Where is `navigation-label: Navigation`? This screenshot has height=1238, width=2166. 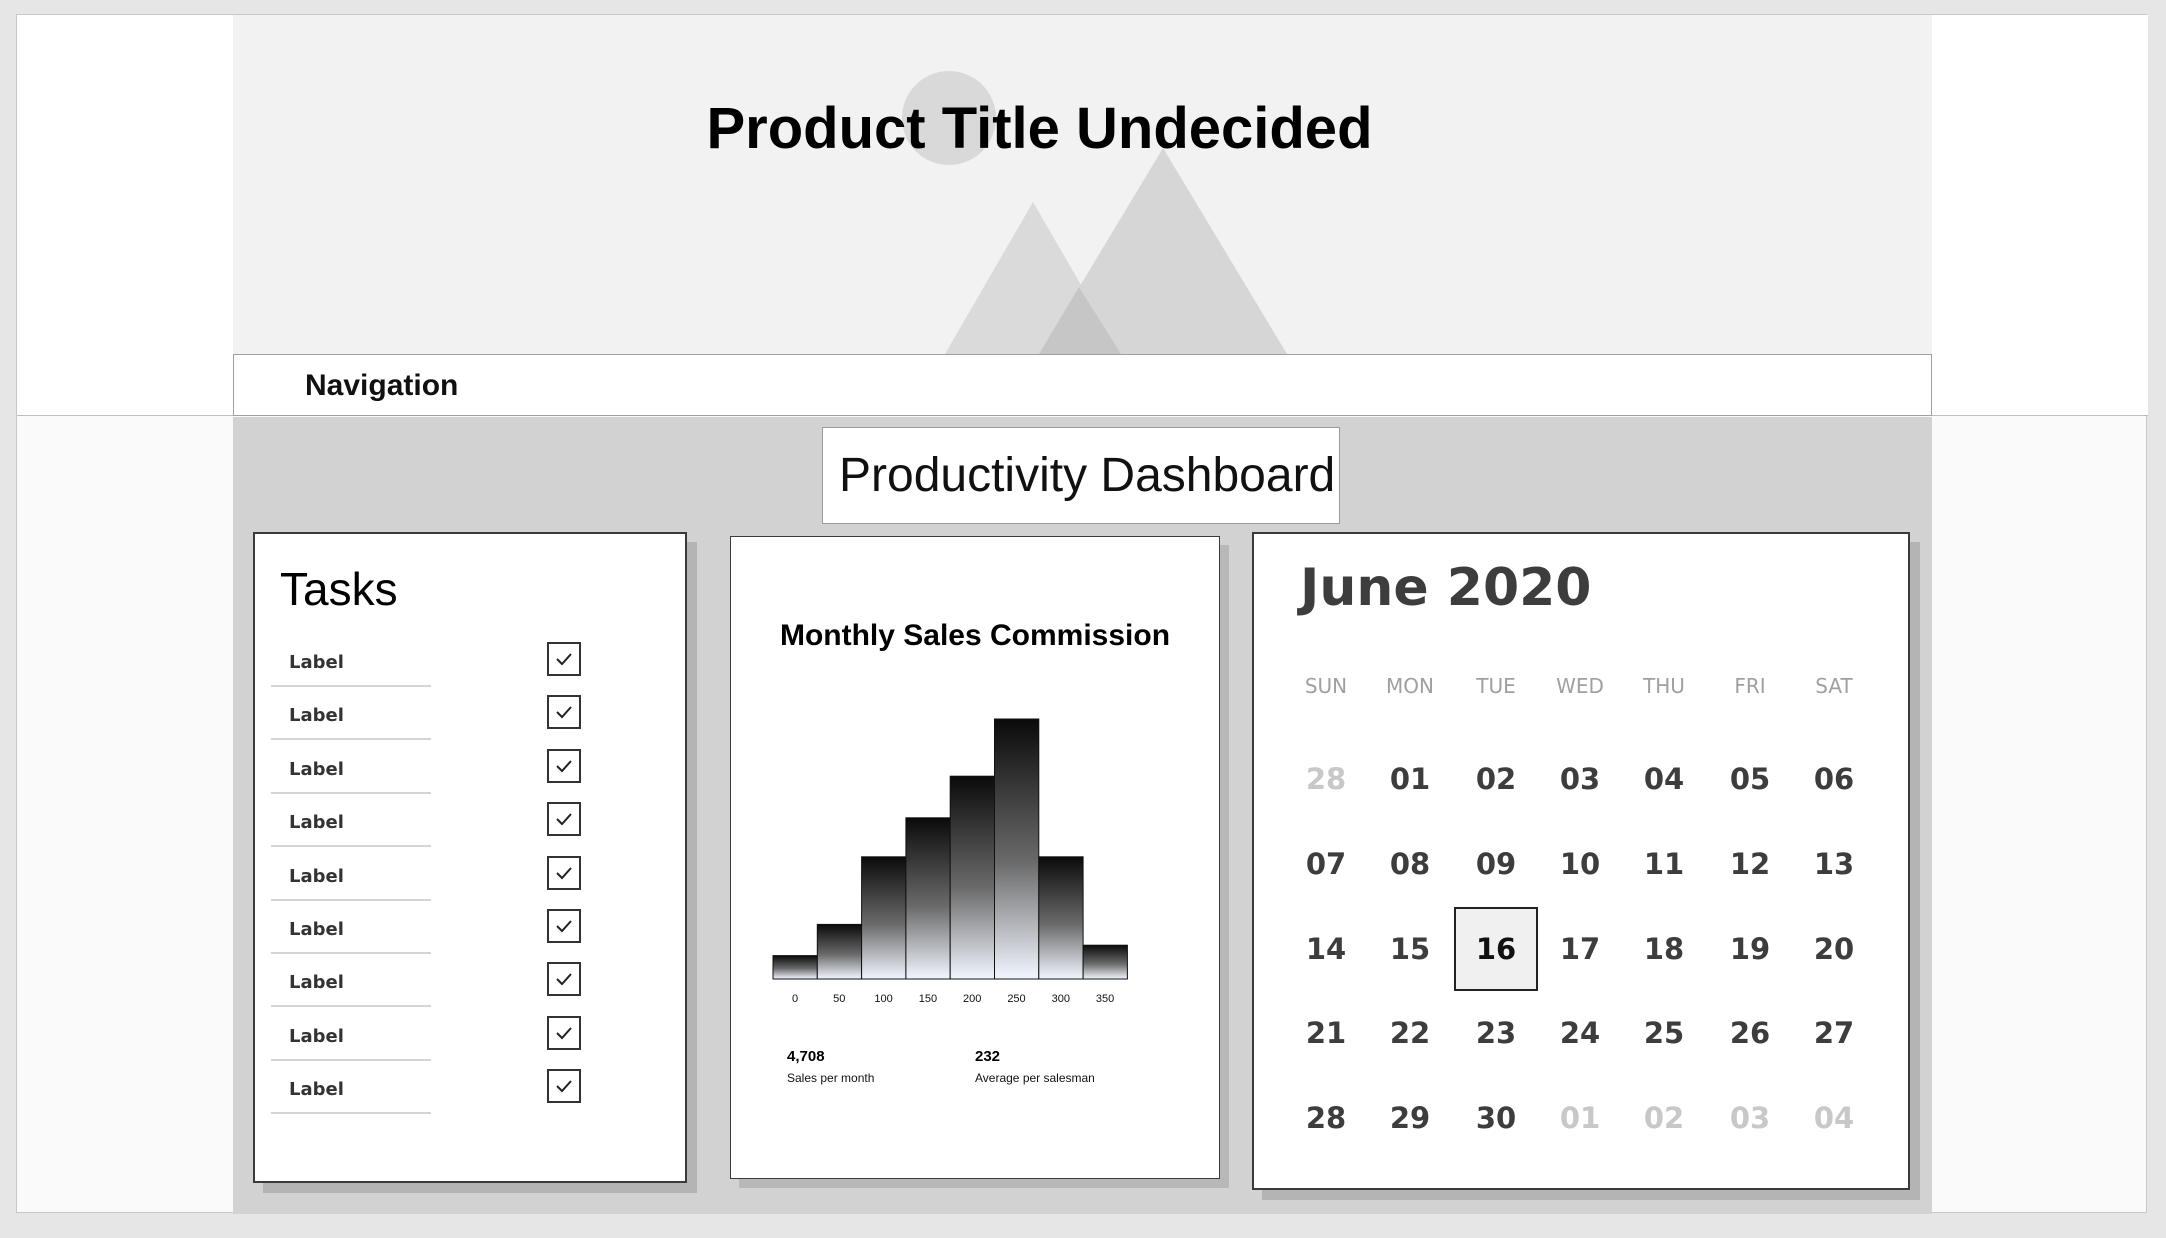
navigation-label: Navigation is located at coordinates (381, 386).